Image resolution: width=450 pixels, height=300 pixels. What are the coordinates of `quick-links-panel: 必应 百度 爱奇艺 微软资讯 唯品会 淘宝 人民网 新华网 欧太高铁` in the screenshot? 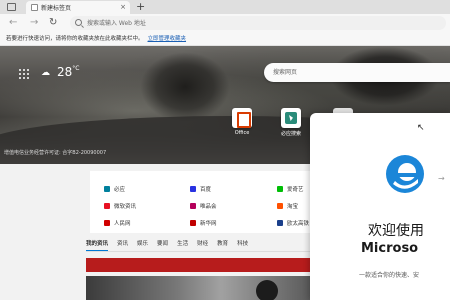 It's located at (202, 202).